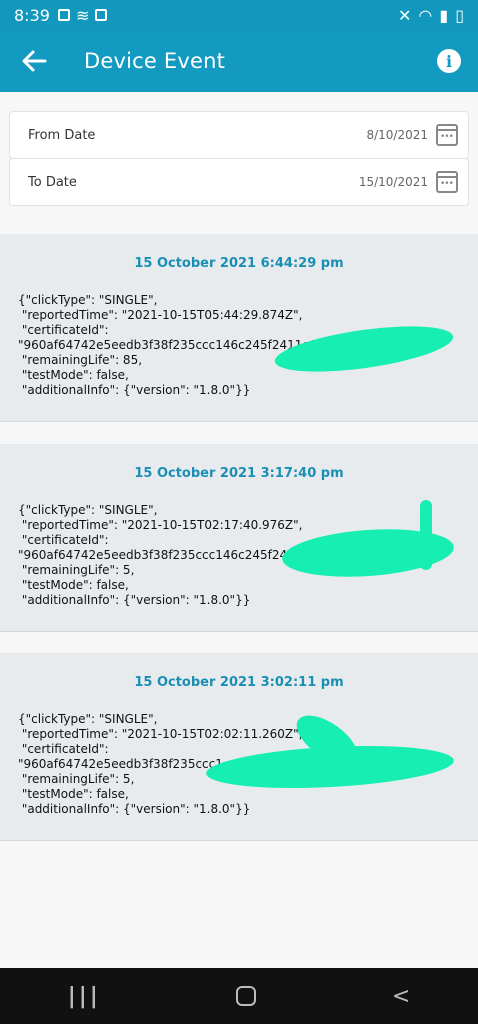  I want to click on system-nav-bar: ||| <, so click(239, 996).